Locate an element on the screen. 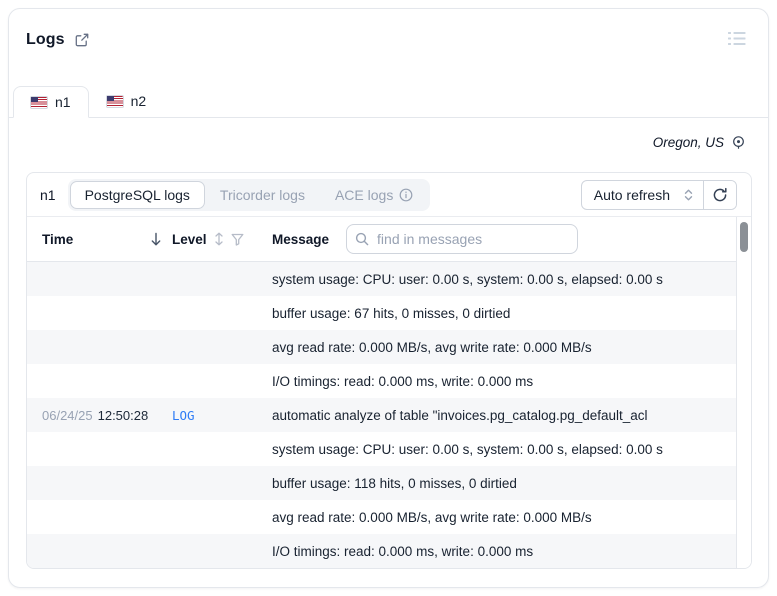 Image resolution: width=777 pixels, height=596 pixels. scrollbar-track is located at coordinates (743, 392).